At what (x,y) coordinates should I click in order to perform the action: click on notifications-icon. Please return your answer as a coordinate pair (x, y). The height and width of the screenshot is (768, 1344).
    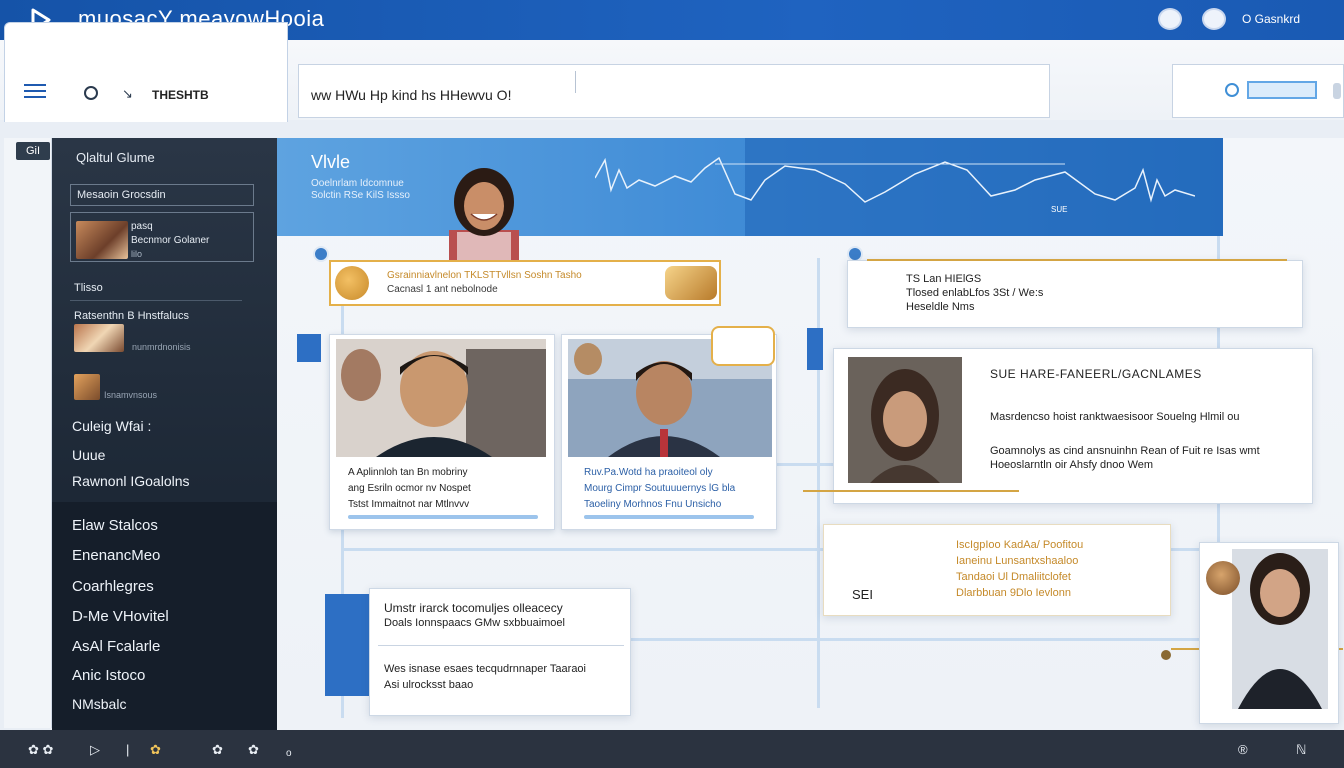
    Looking at the image, I should click on (1170, 19).